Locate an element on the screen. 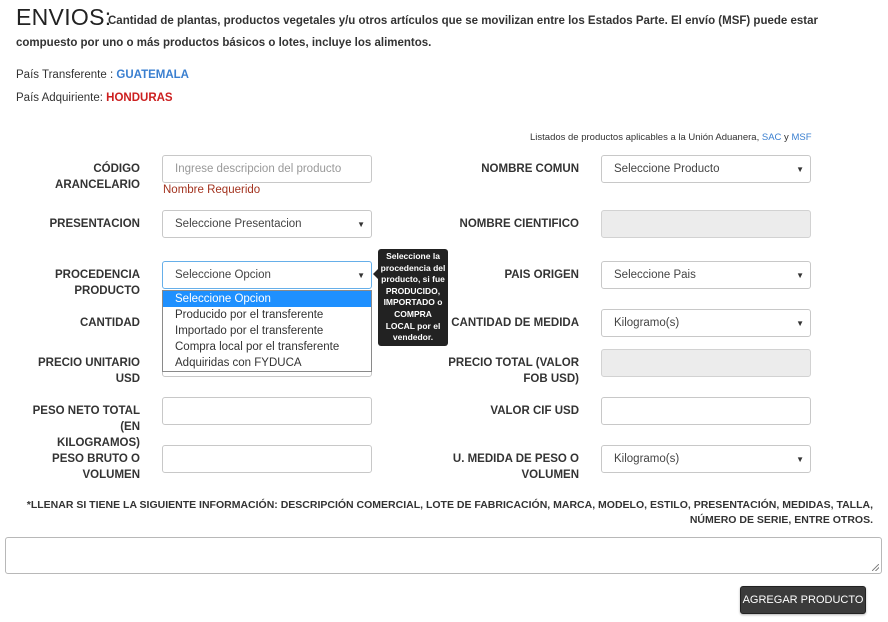  peso-neto-label: PESO NETO TOTAL (EN KILOGRAMOS) is located at coordinates (86, 427).